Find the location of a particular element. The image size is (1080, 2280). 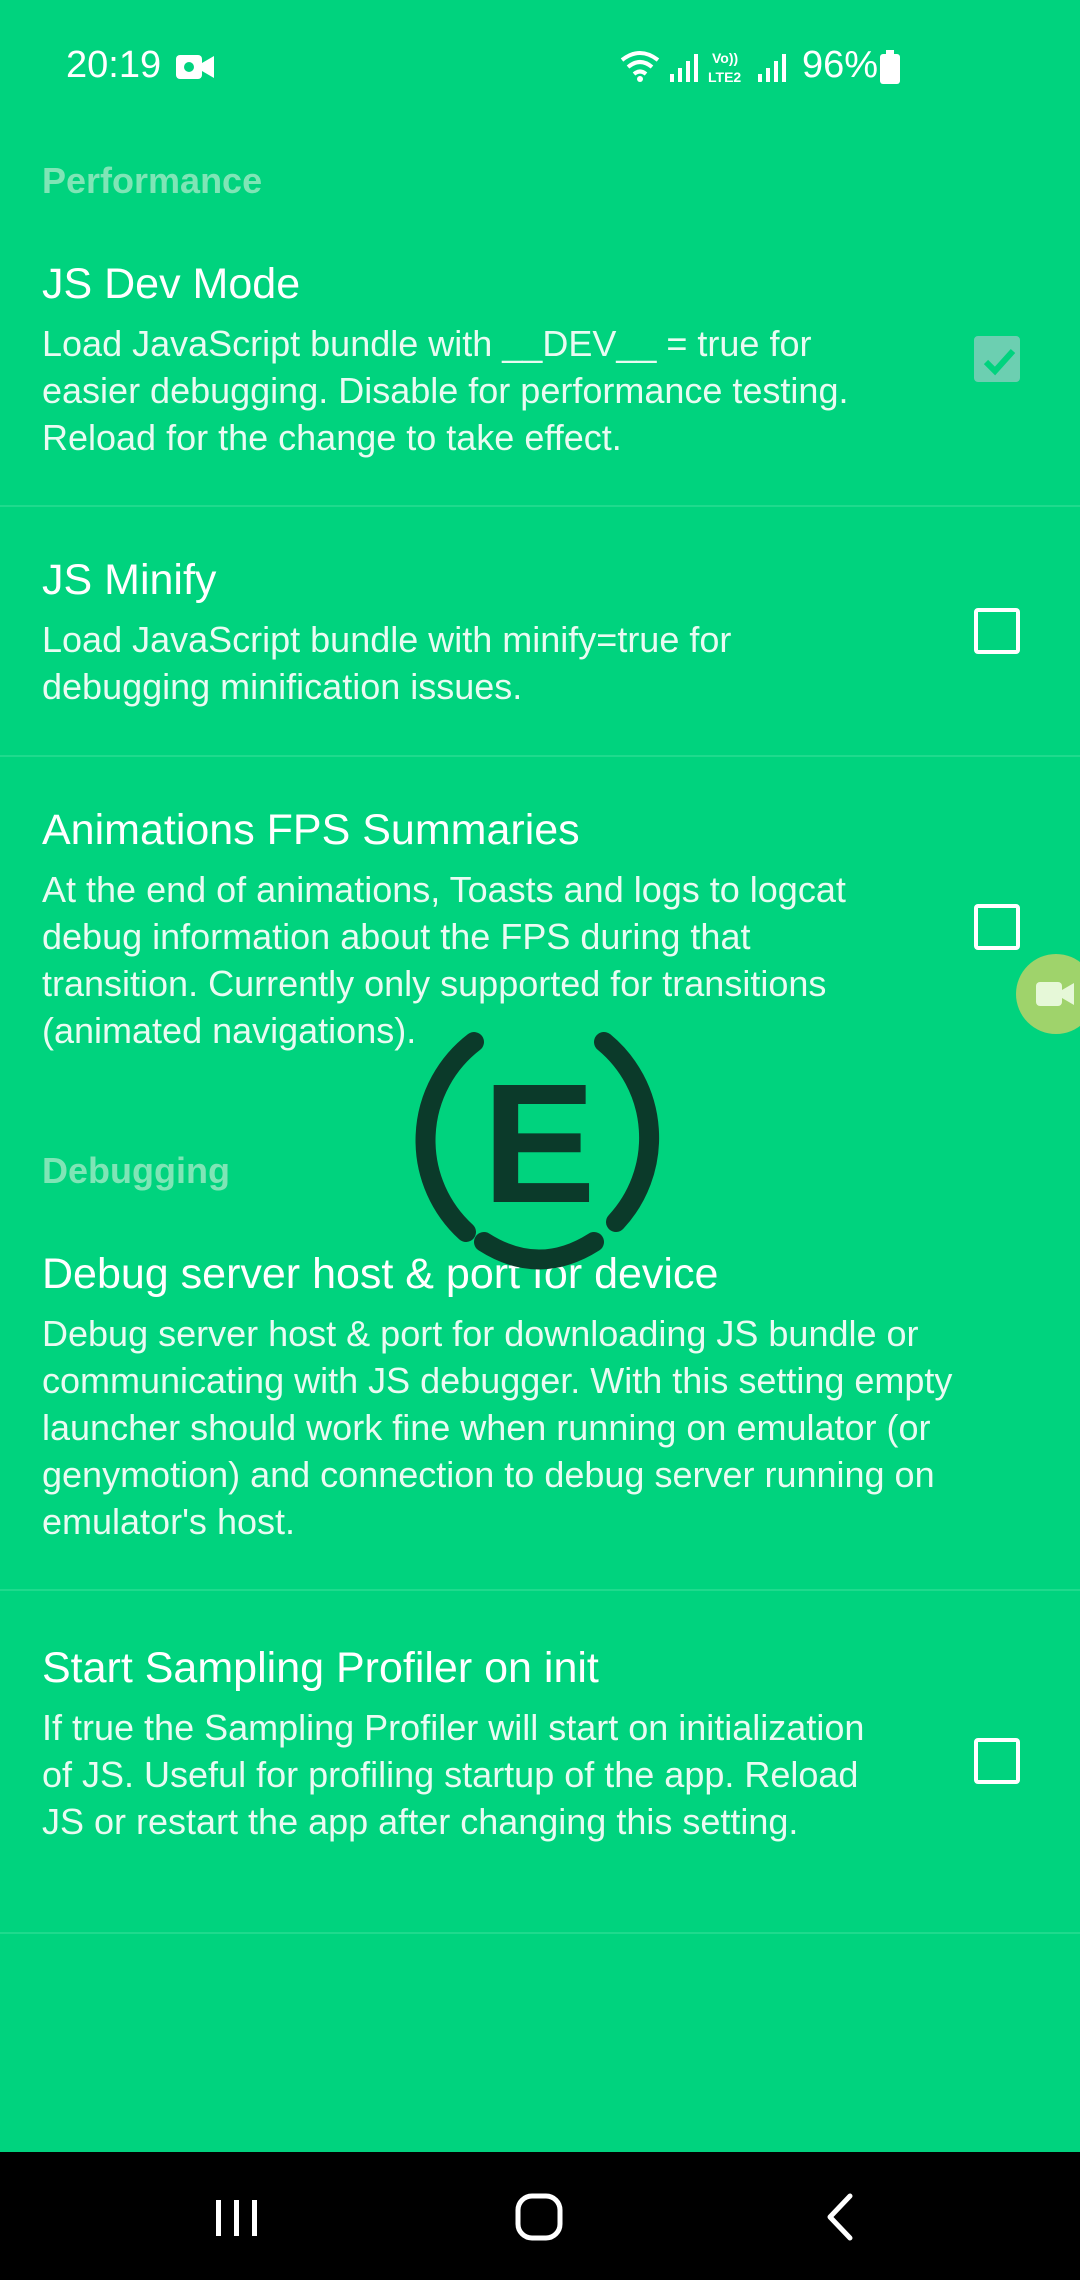

checkmark-icon is located at coordinates (999, 362).